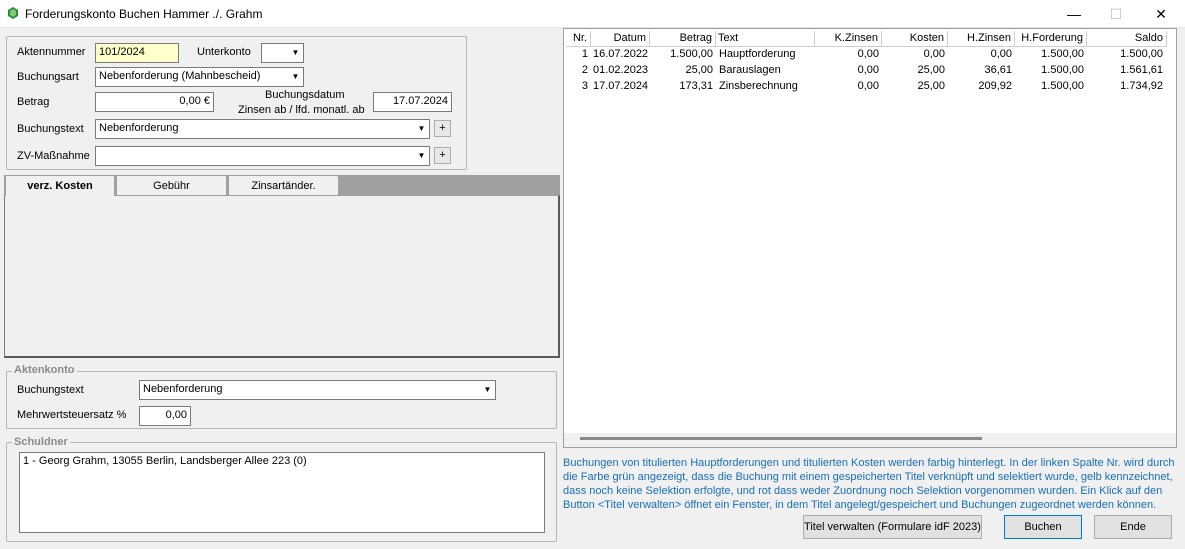 The image size is (1185, 549). Describe the element at coordinates (683, 39) in the screenshot. I see `column-header-betrag: Betrag` at that location.